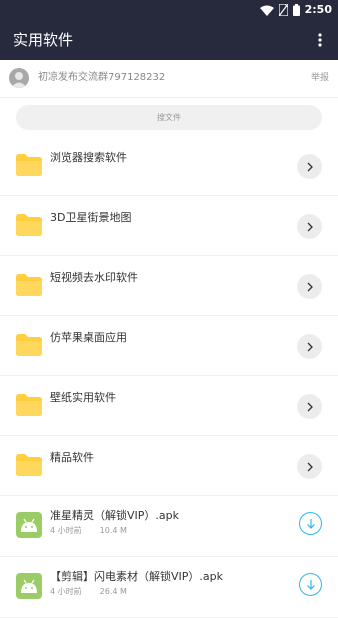  What do you see at coordinates (169, 166) in the screenshot?
I see `folder-row: 浏览器搜索软件` at bounding box center [169, 166].